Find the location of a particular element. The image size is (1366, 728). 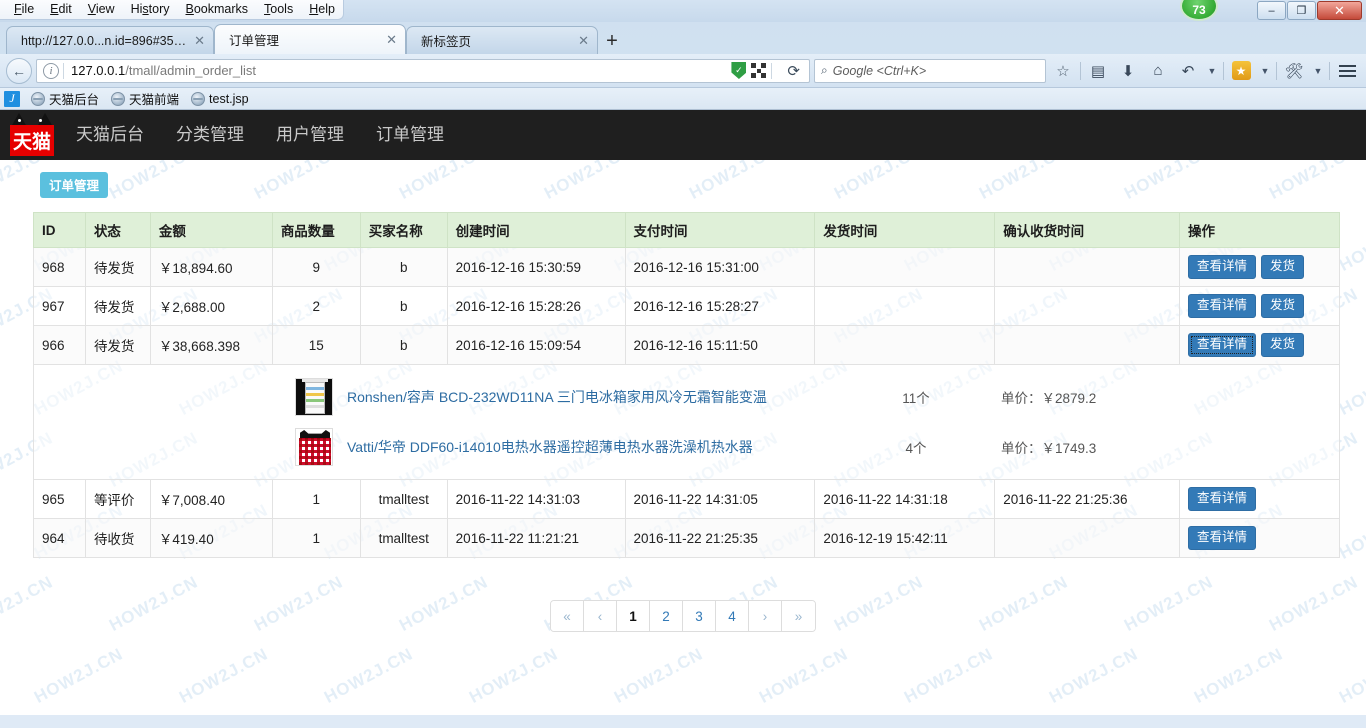

col-header-create: 创建时间 is located at coordinates (536, 230).